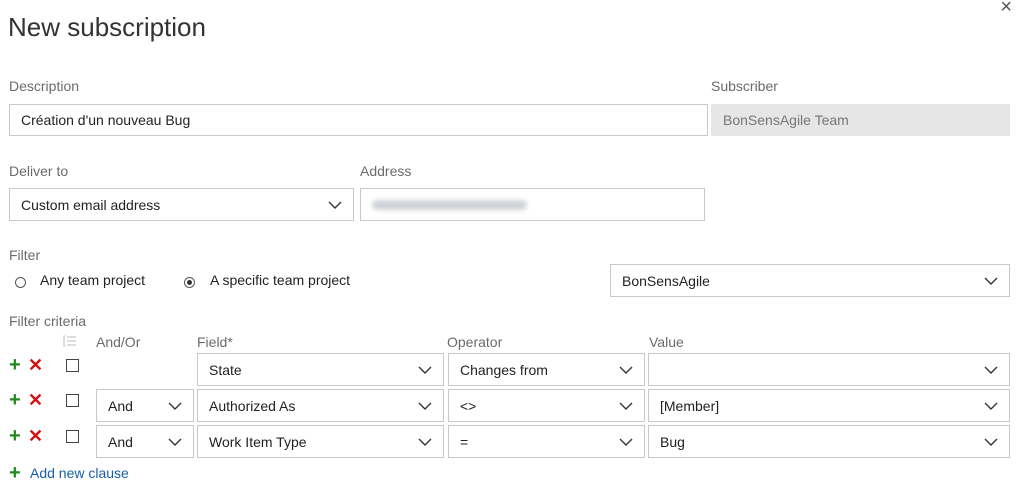 This screenshot has width=1024, height=488. I want to click on header-andor: And/Or, so click(118, 342).